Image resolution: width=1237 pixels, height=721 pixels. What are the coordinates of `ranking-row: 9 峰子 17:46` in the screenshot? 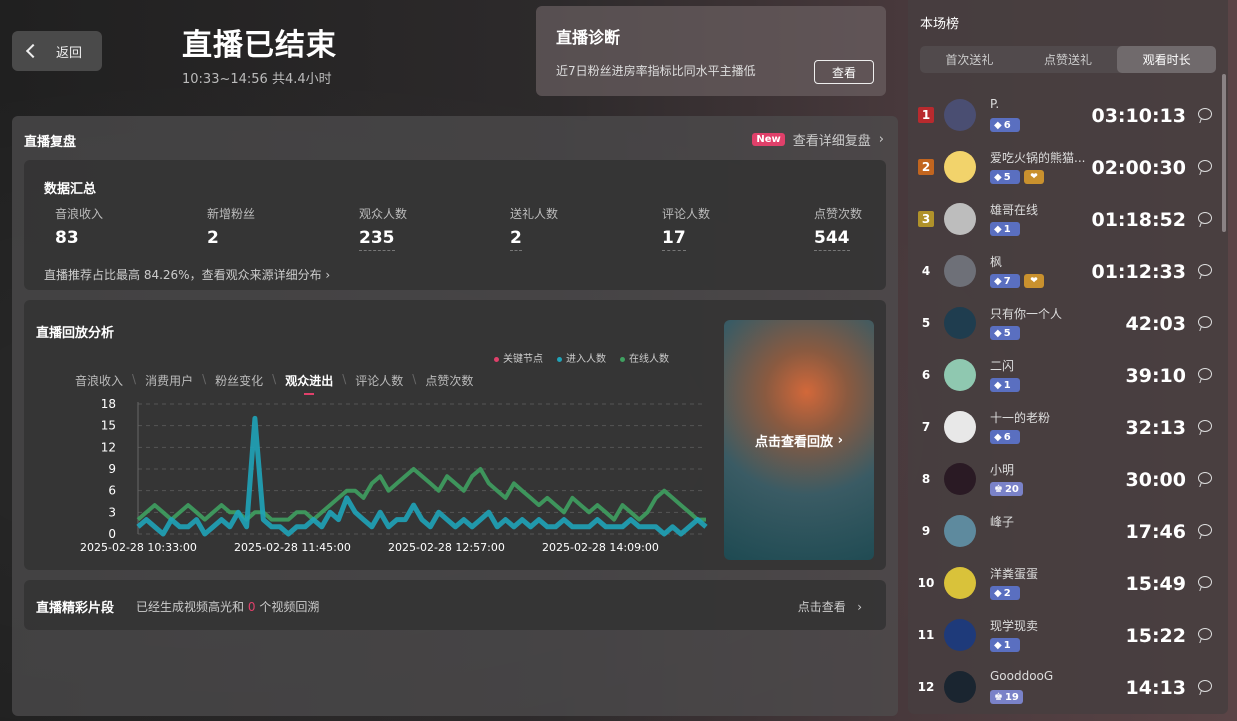 It's located at (1068, 532).